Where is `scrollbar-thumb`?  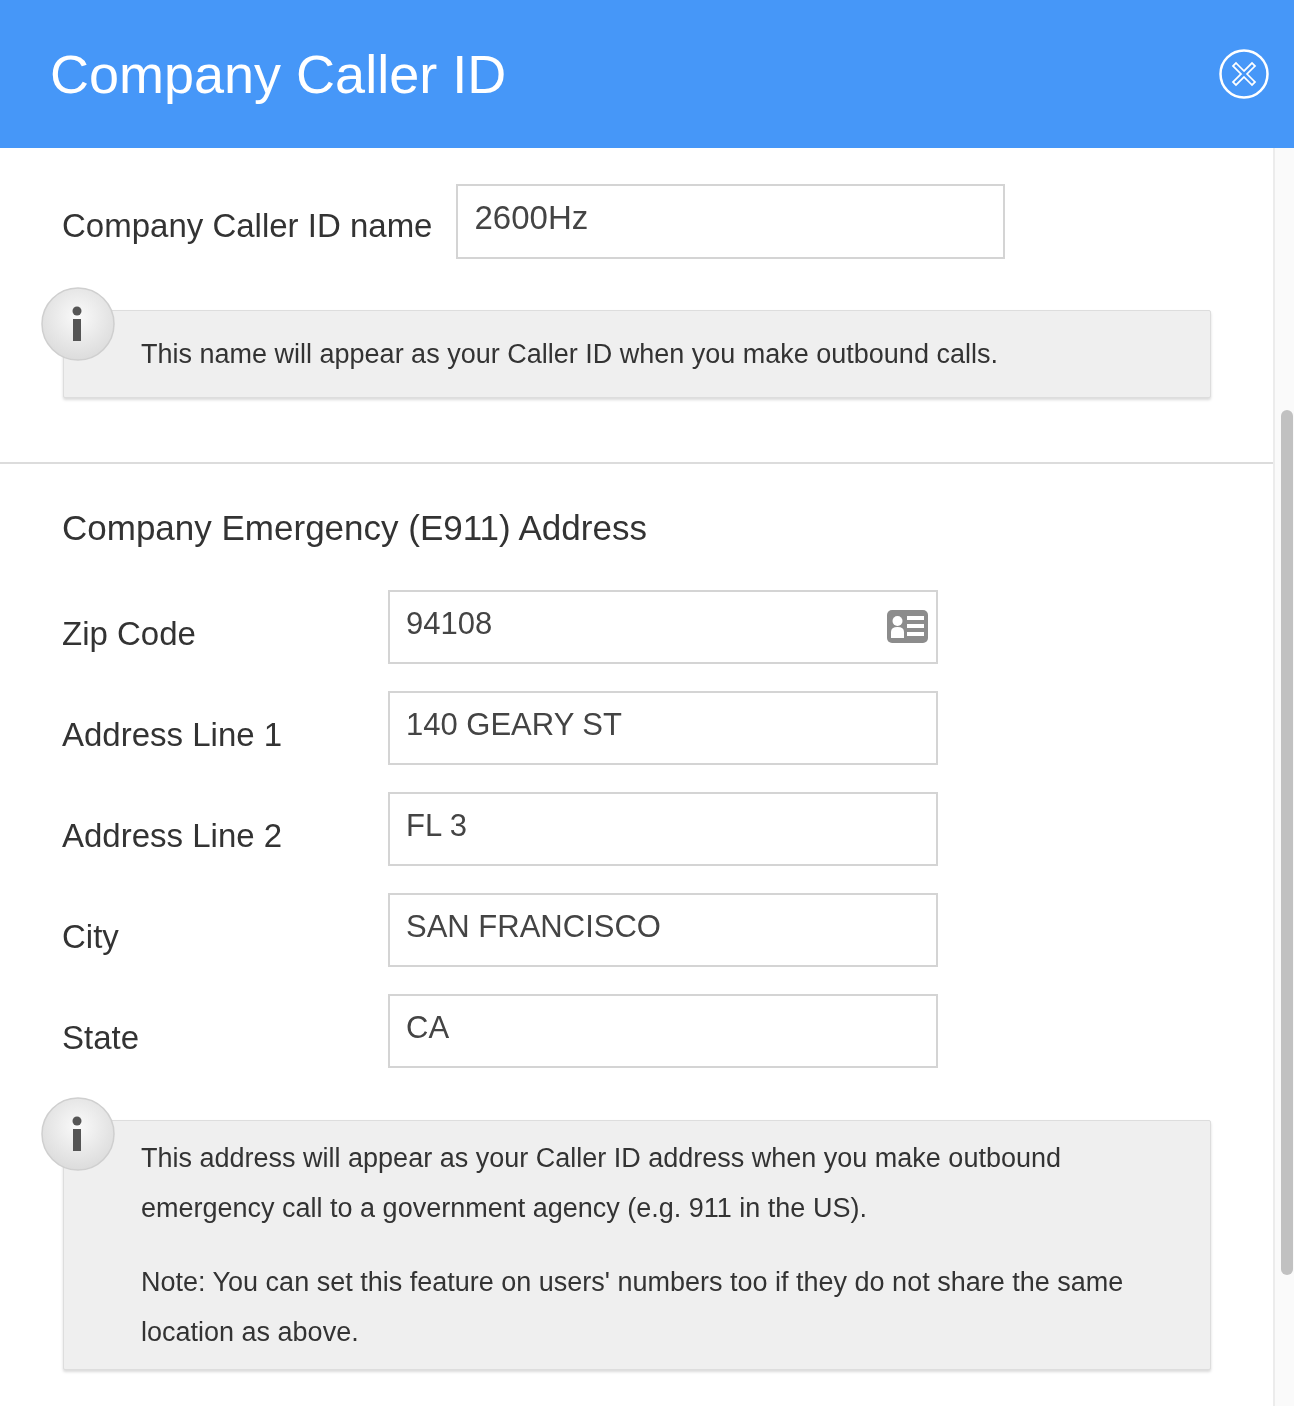 scrollbar-thumb is located at coordinates (1287, 842).